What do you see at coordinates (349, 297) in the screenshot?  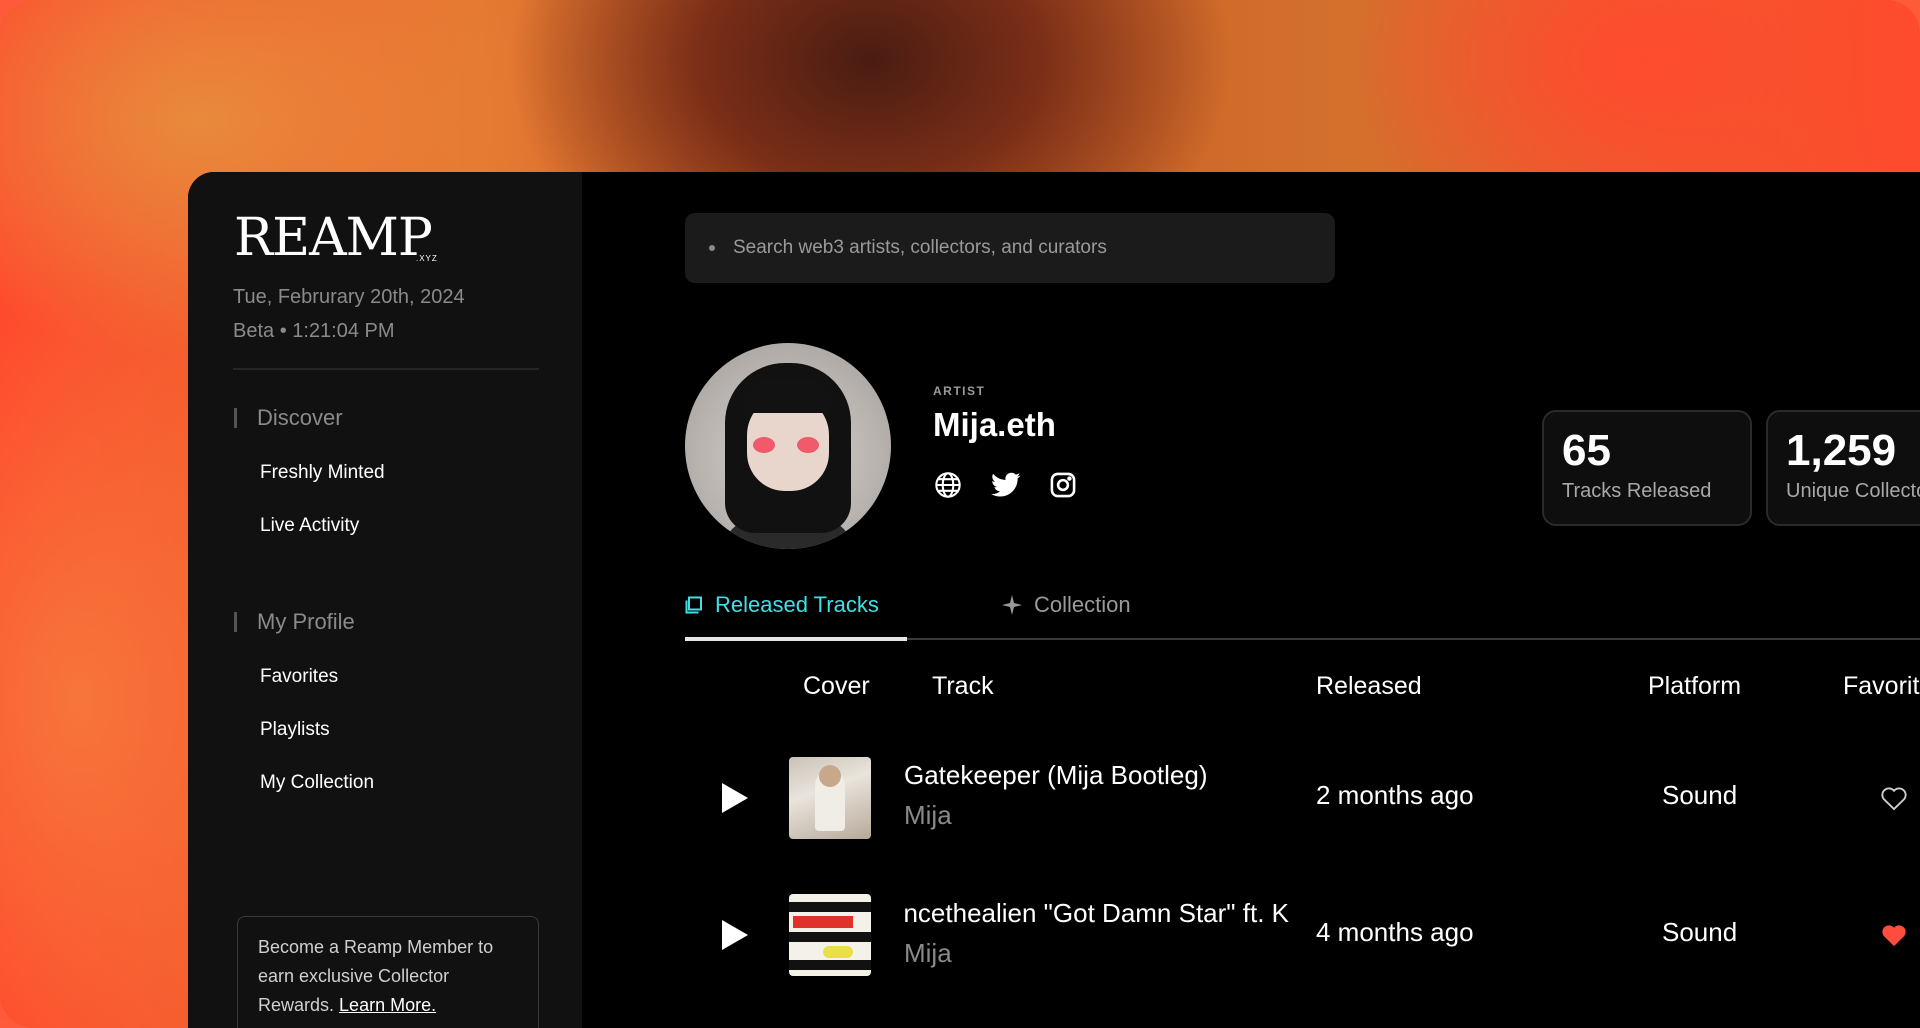 I see `current-date: Tue, Februrary 20th, 2024` at bounding box center [349, 297].